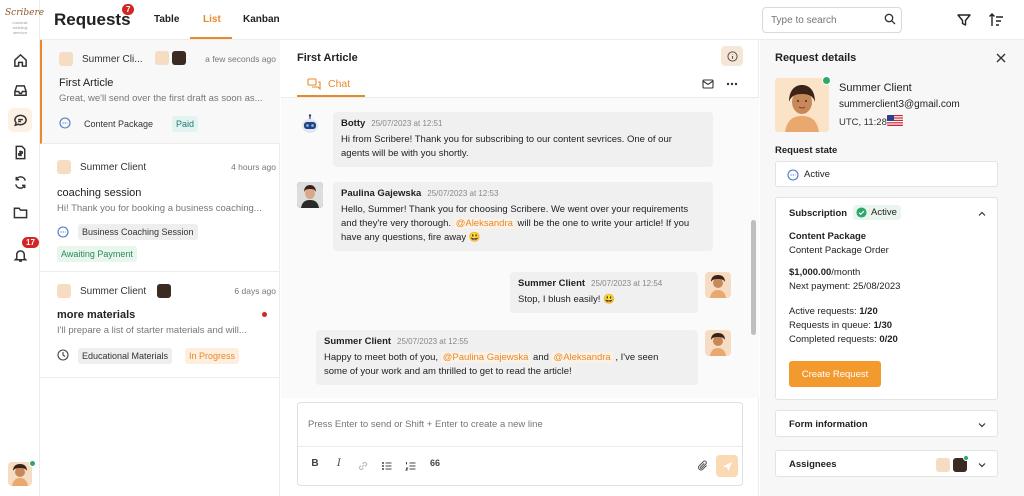 Image resolution: width=1024 pixels, height=496 pixels. I want to click on chat-scrollbar, so click(753, 277).